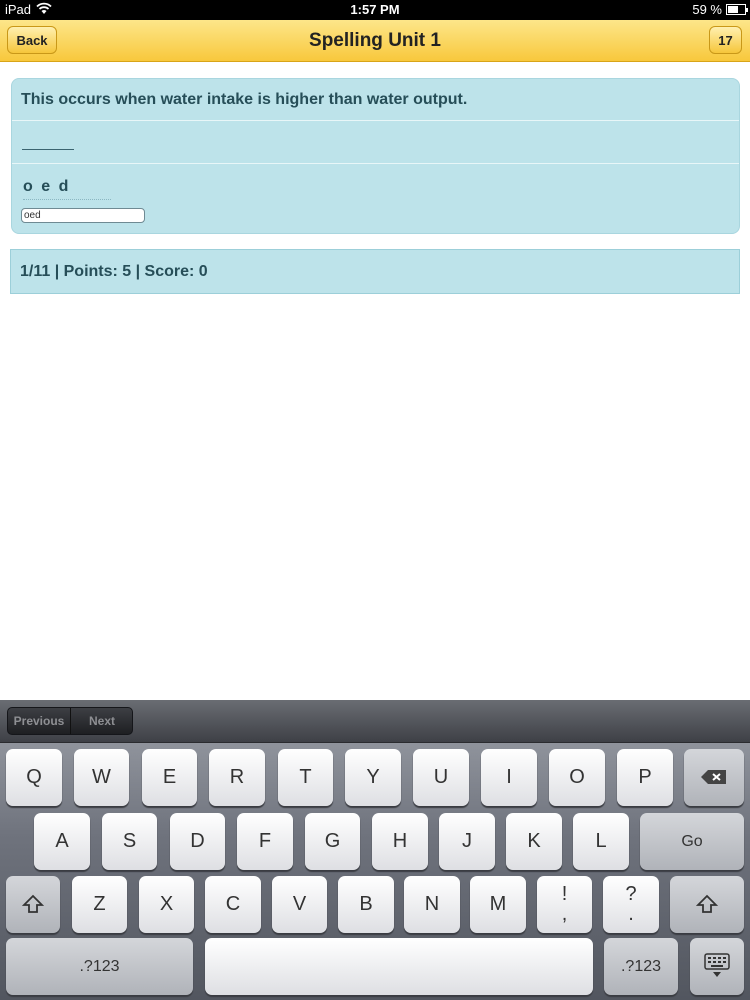  What do you see at coordinates (129, 841) in the screenshot?
I see `key-s: S` at bounding box center [129, 841].